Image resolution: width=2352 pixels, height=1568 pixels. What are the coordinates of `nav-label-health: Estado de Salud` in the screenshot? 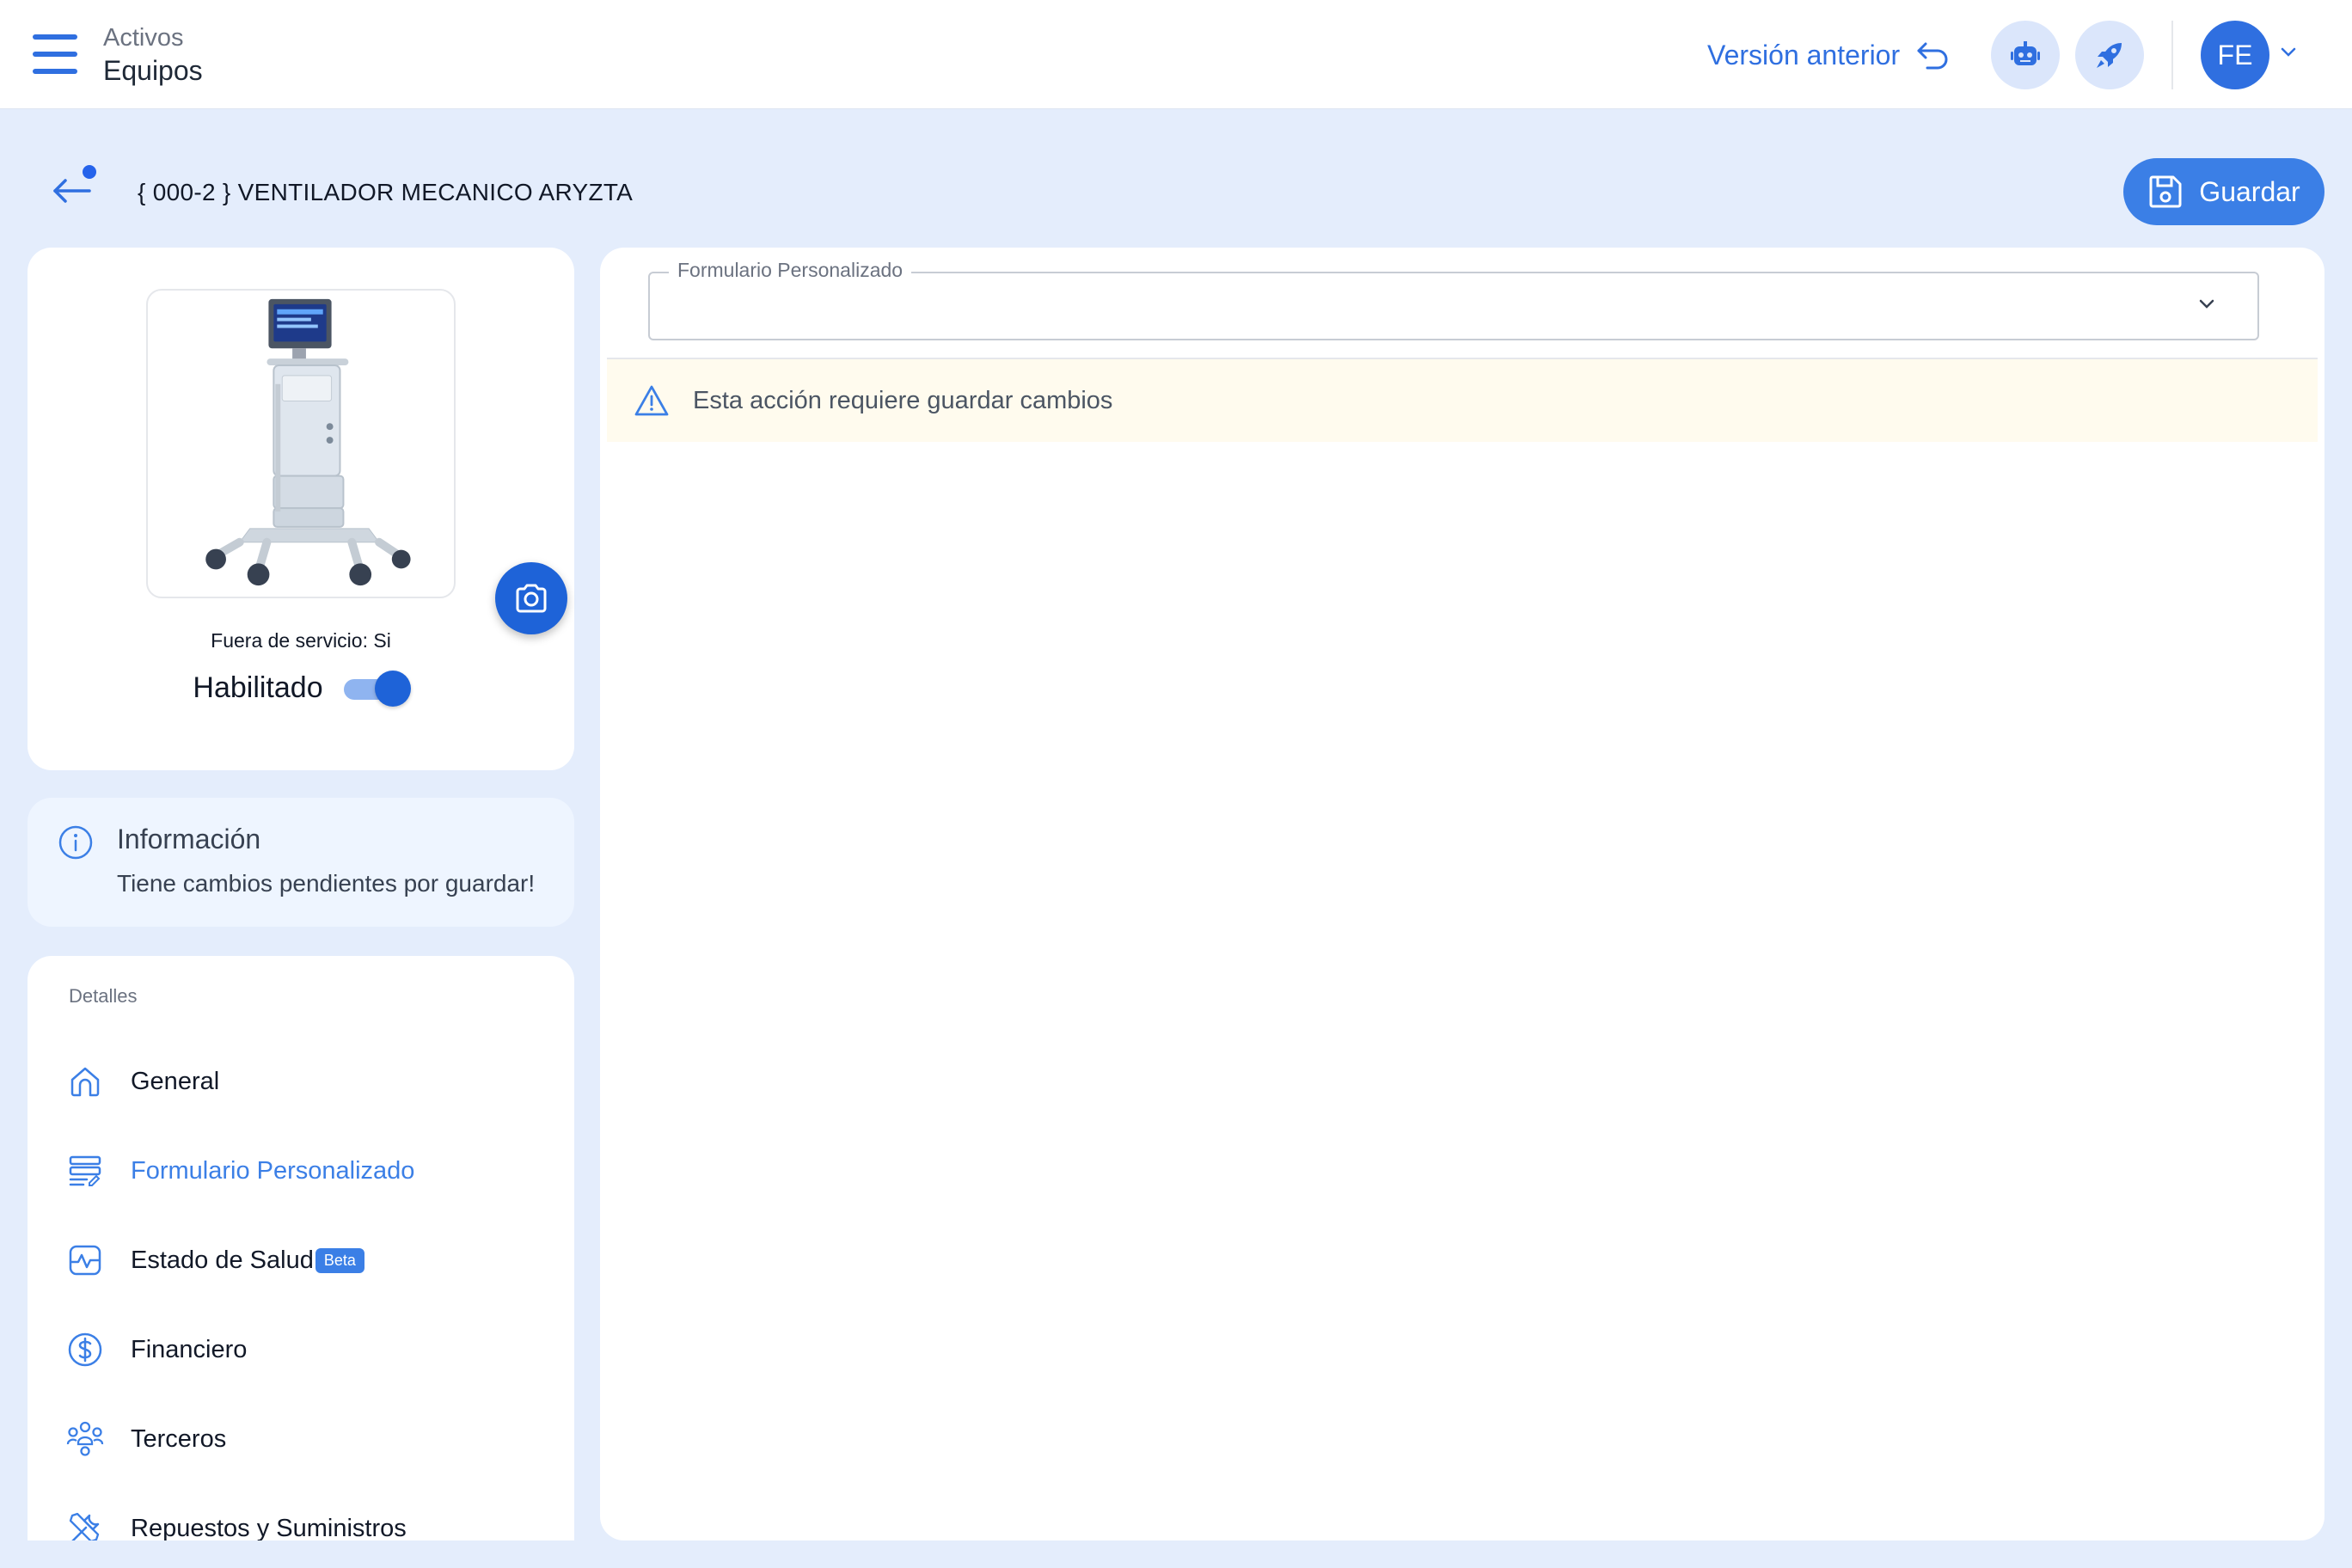 It's located at (222, 1260).